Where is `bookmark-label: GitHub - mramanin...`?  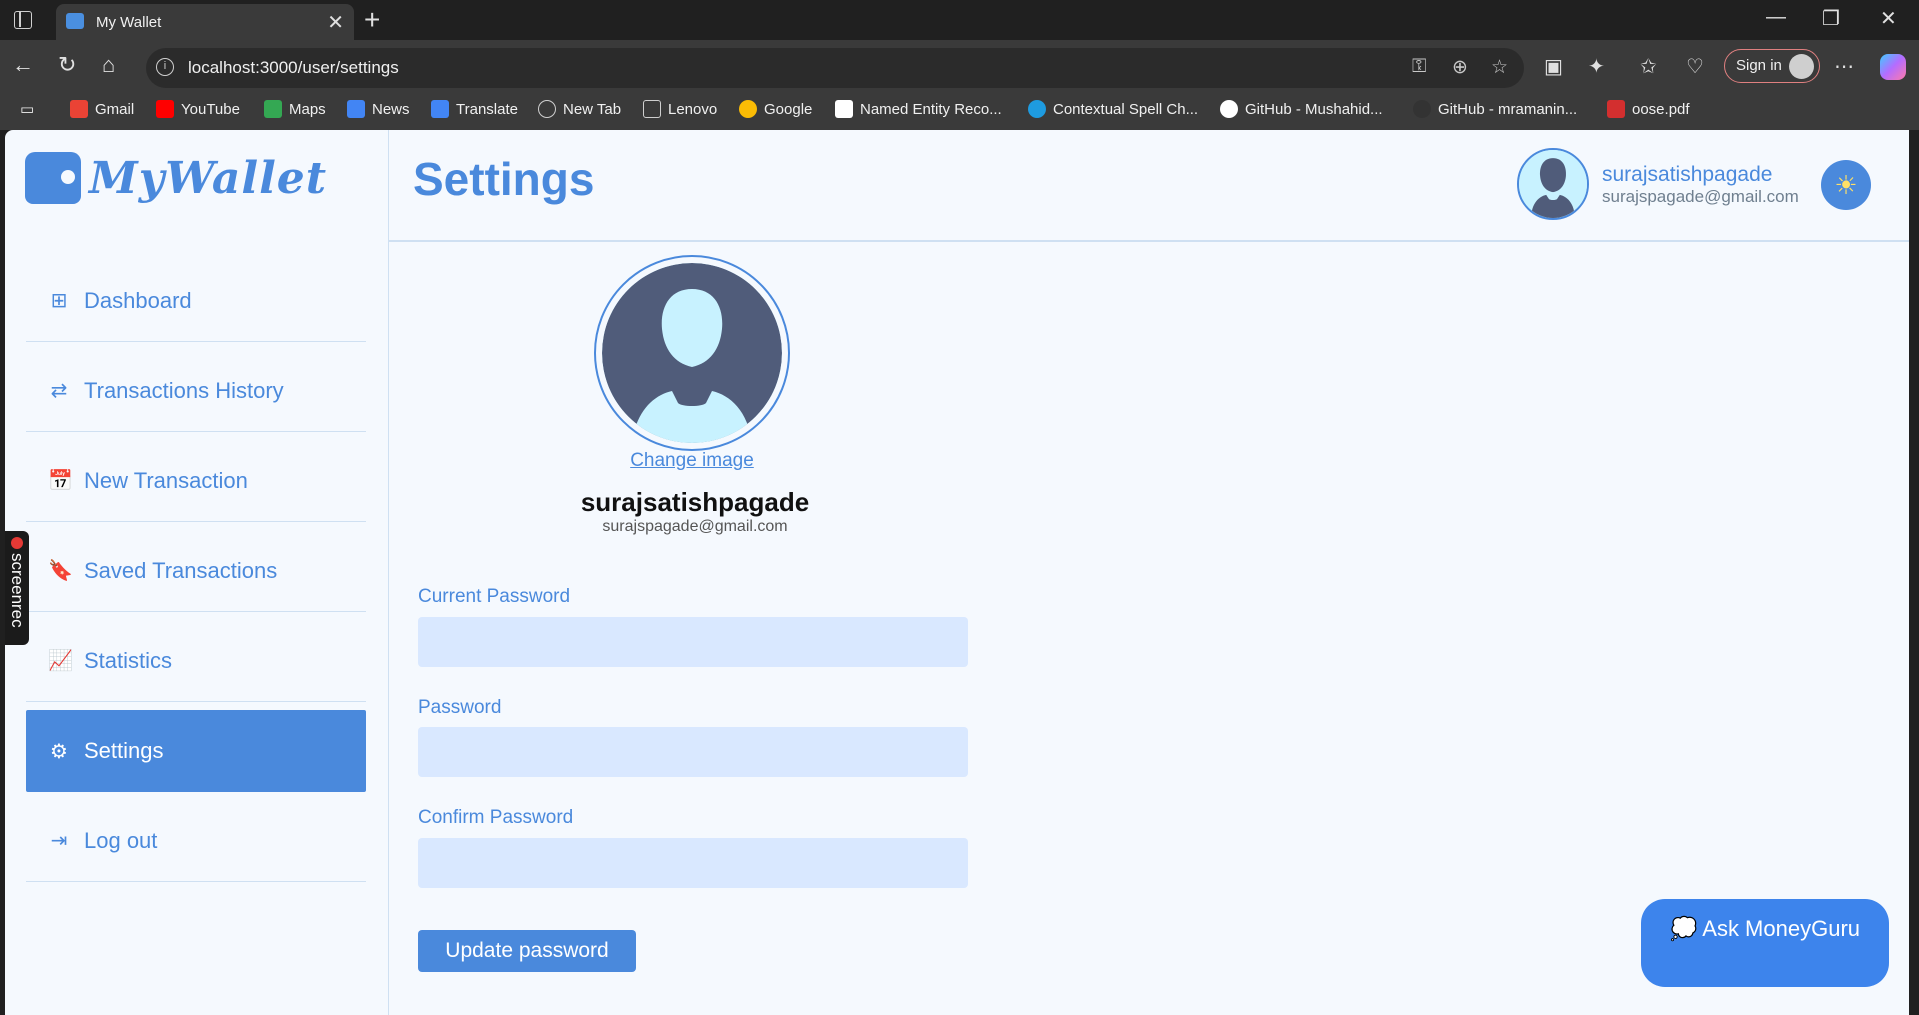
bookmark-label: GitHub - mramanin... is located at coordinates (1508, 109).